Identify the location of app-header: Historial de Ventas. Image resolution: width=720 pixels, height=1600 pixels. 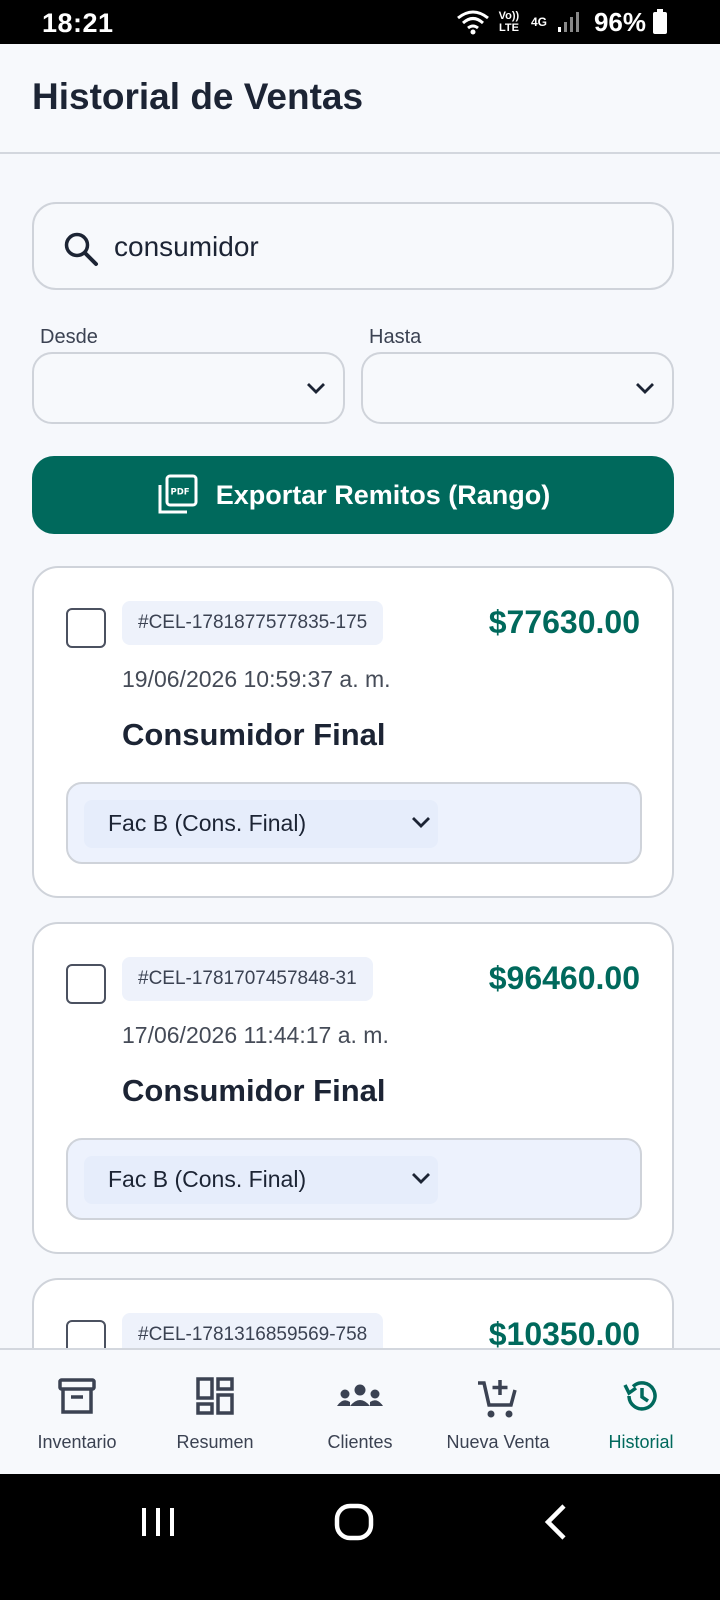
(360, 99).